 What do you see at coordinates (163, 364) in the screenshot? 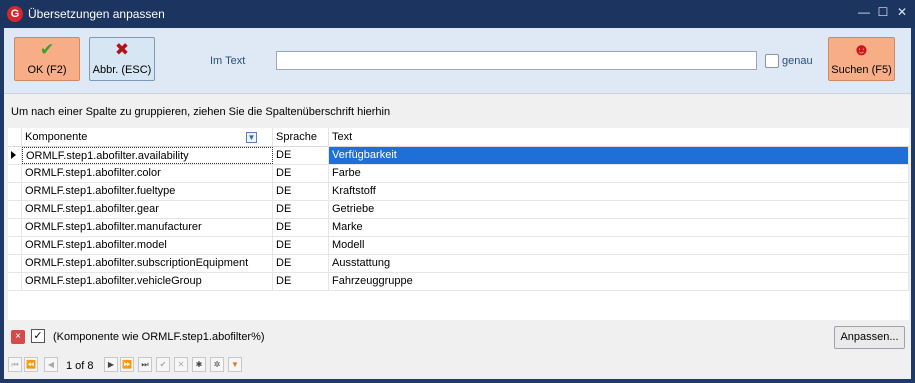
I see `apply-button: ✔` at bounding box center [163, 364].